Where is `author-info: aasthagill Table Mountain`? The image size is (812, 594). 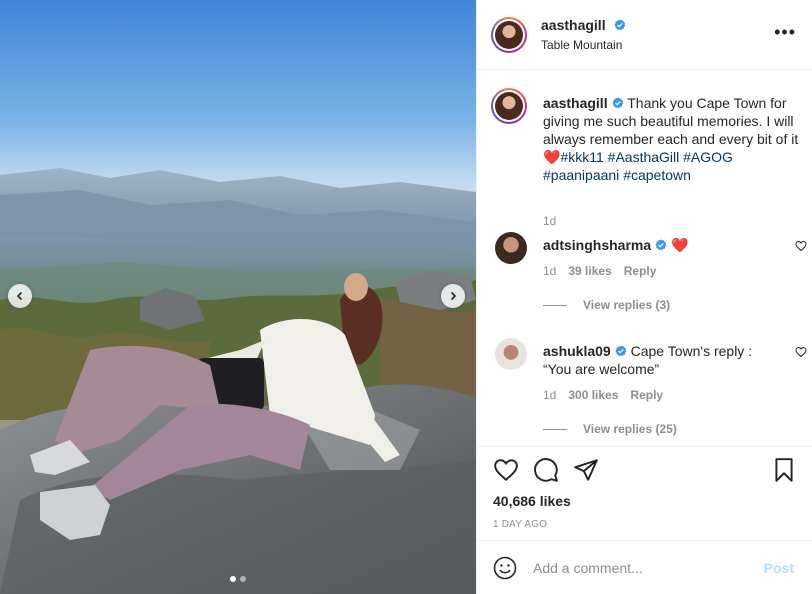 author-info: aasthagill Table Mountain is located at coordinates (583, 34).